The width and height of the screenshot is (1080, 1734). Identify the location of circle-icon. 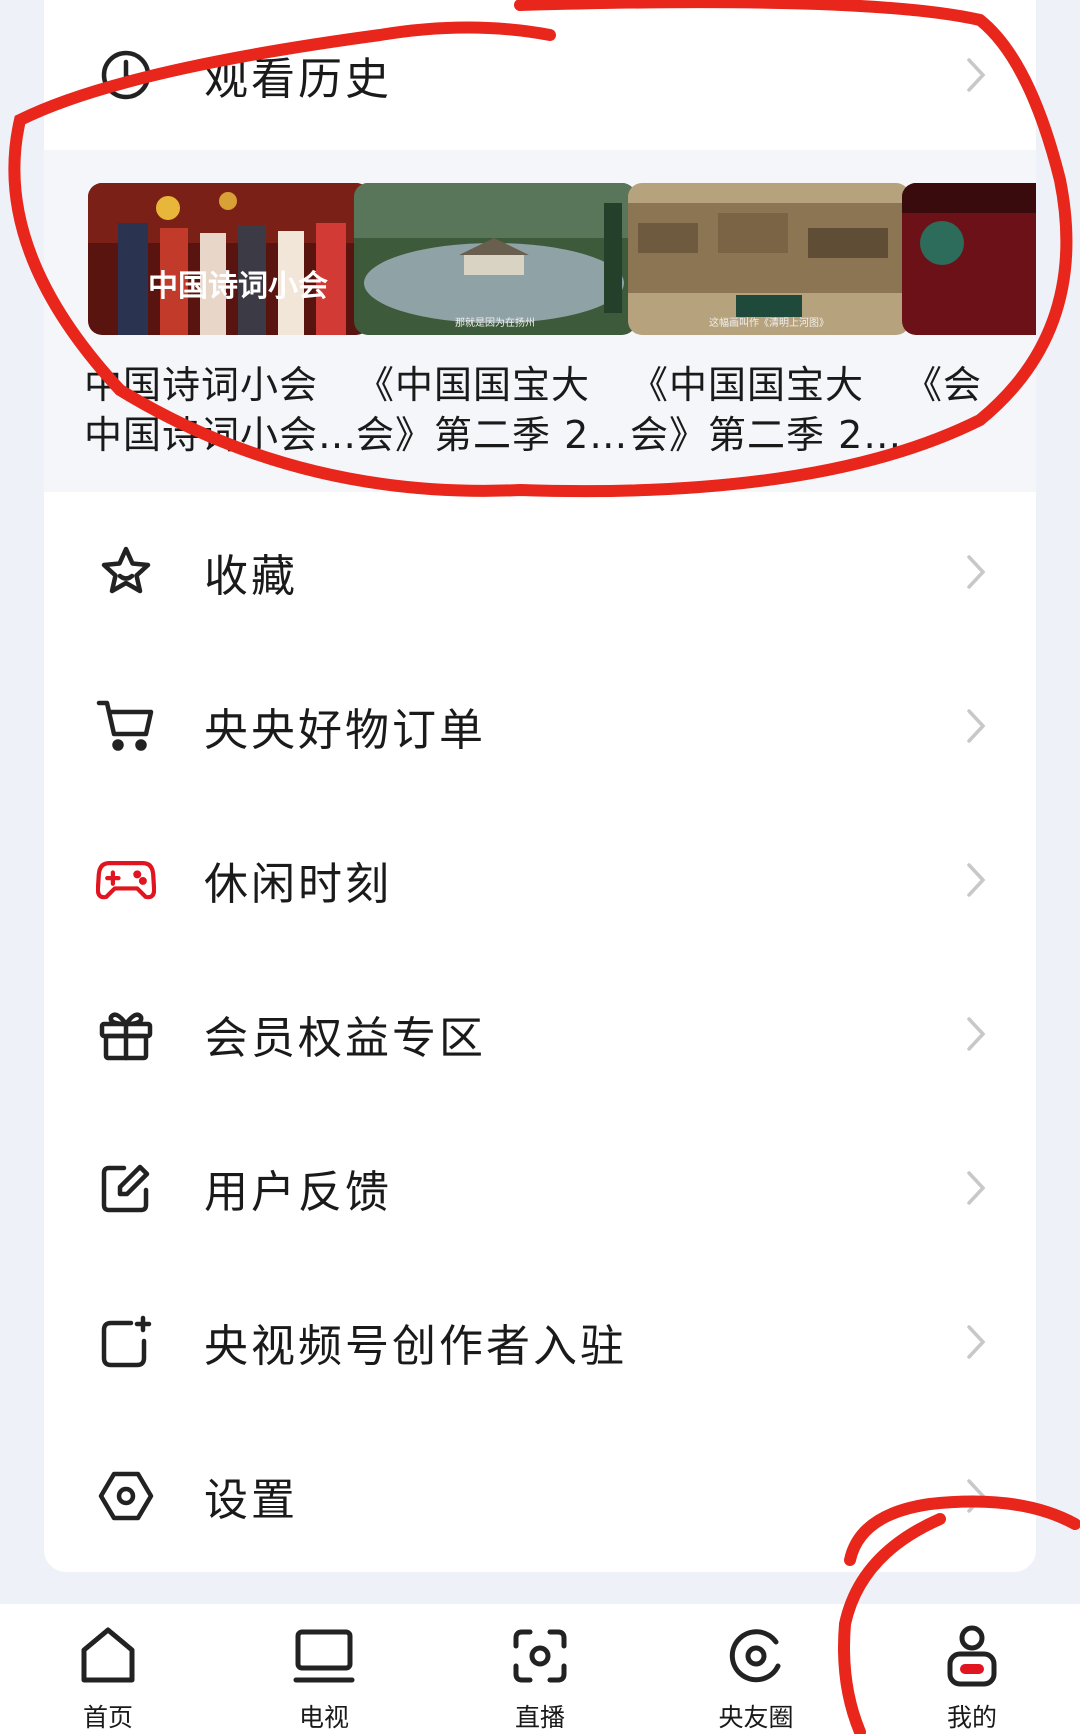
(755, 1656).